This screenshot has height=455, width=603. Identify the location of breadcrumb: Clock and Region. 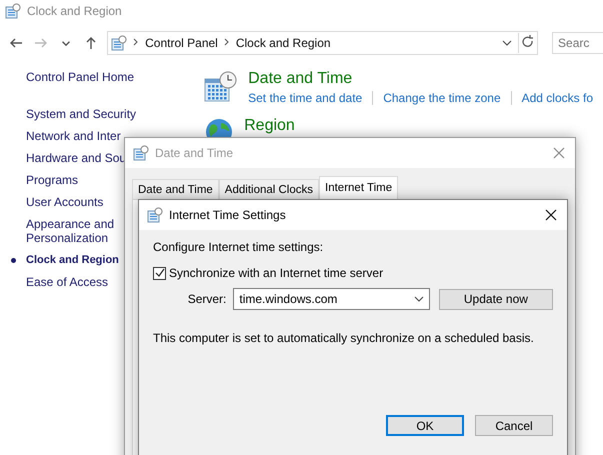
(283, 43).